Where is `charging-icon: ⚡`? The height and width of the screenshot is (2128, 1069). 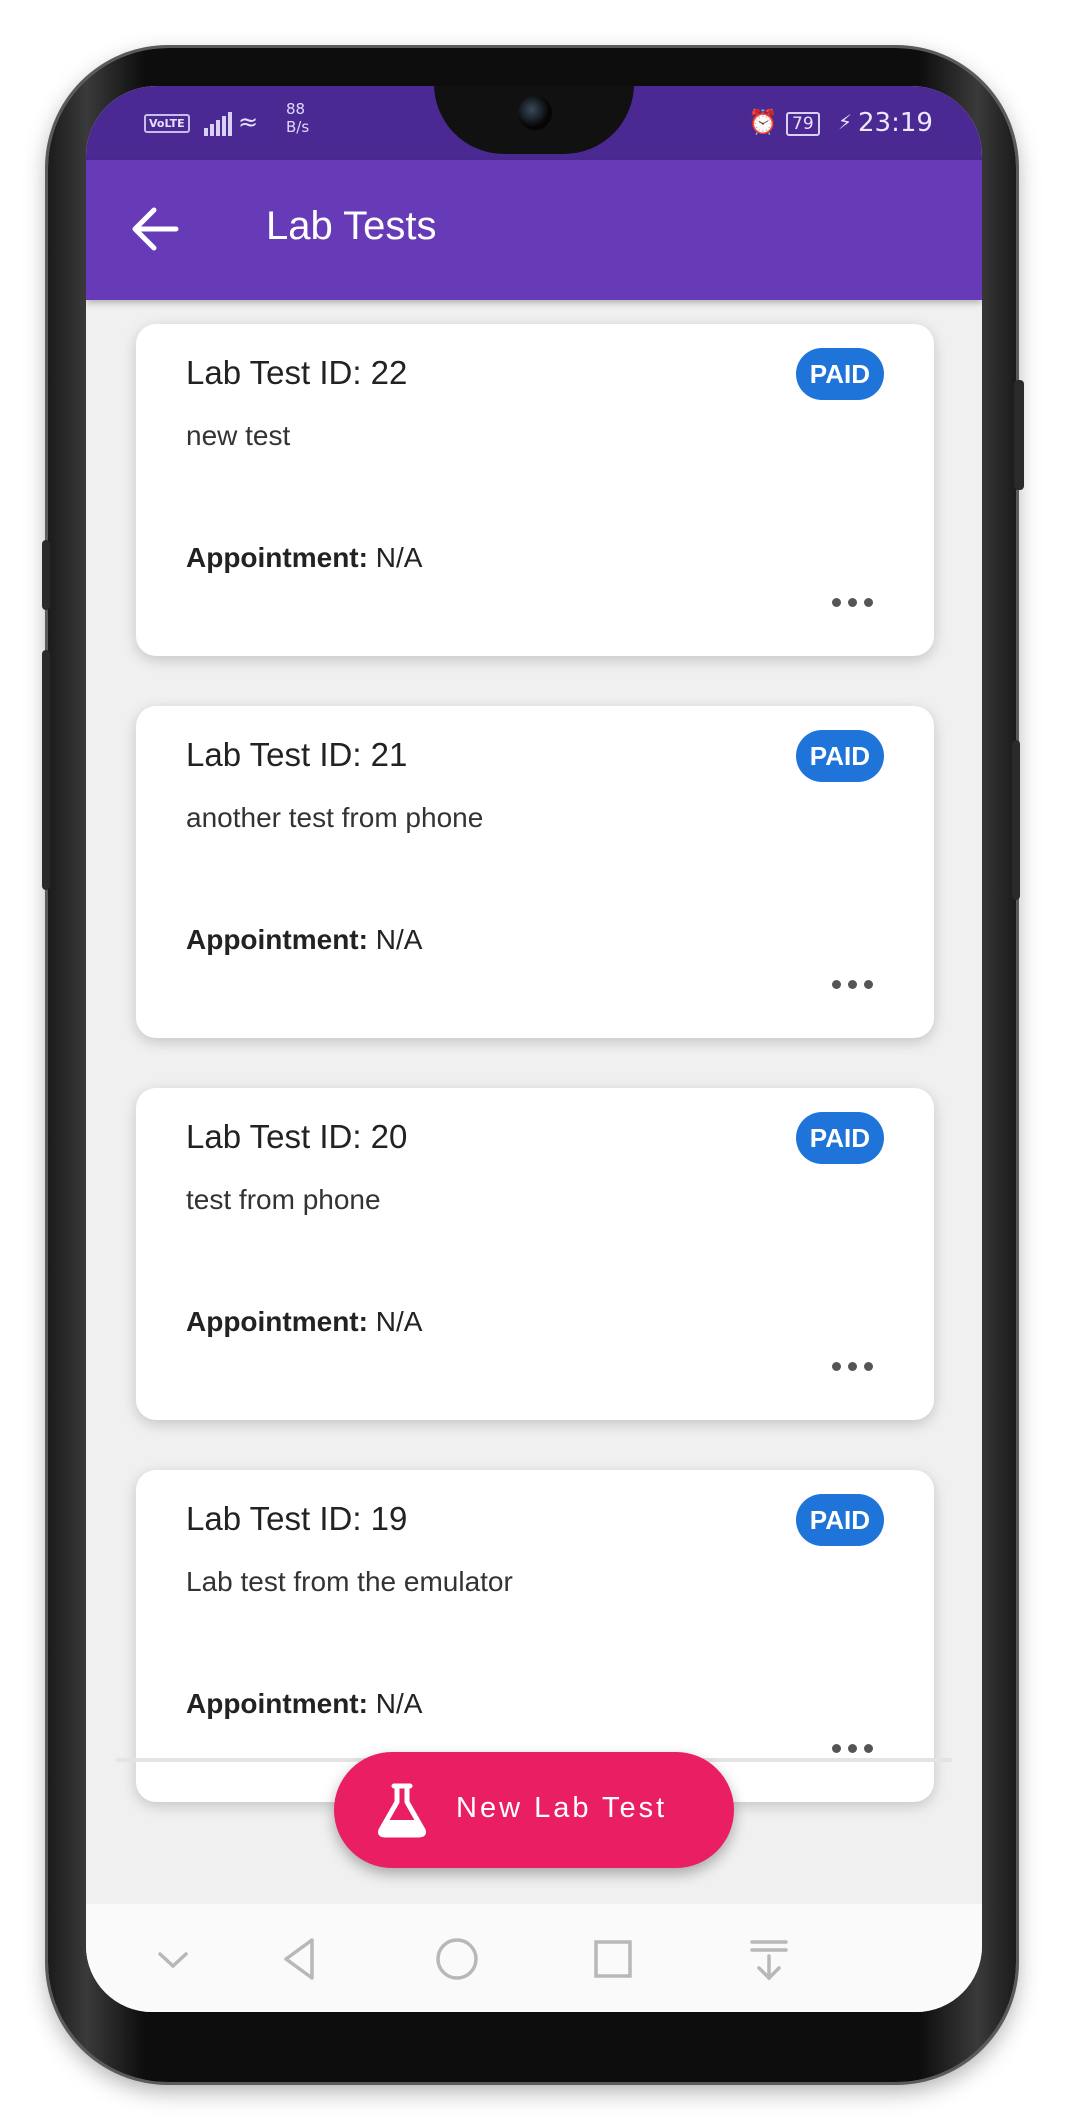
charging-icon: ⚡ is located at coordinates (845, 122).